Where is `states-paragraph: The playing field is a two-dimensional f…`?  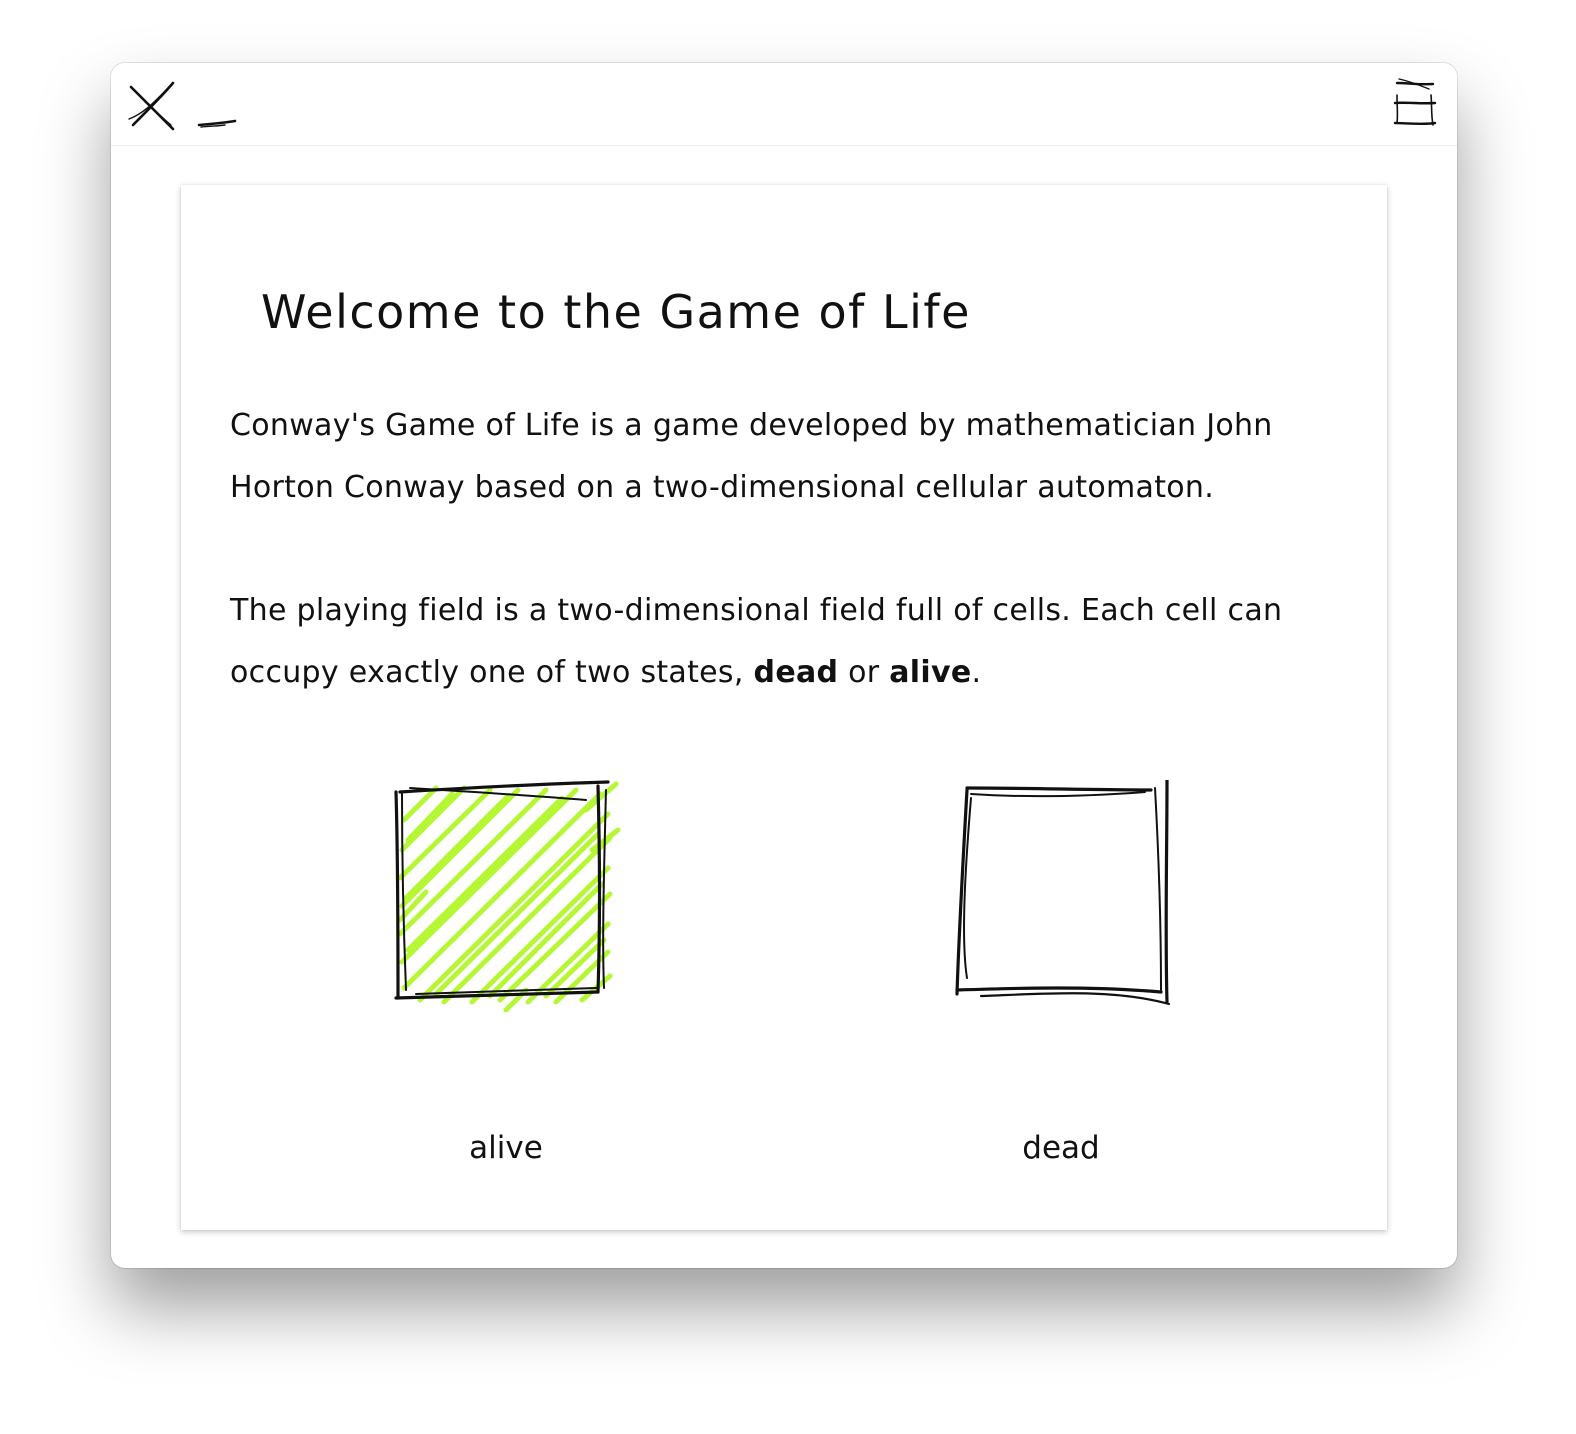 states-paragraph: The playing field is a two-dimensional f… is located at coordinates (785, 642).